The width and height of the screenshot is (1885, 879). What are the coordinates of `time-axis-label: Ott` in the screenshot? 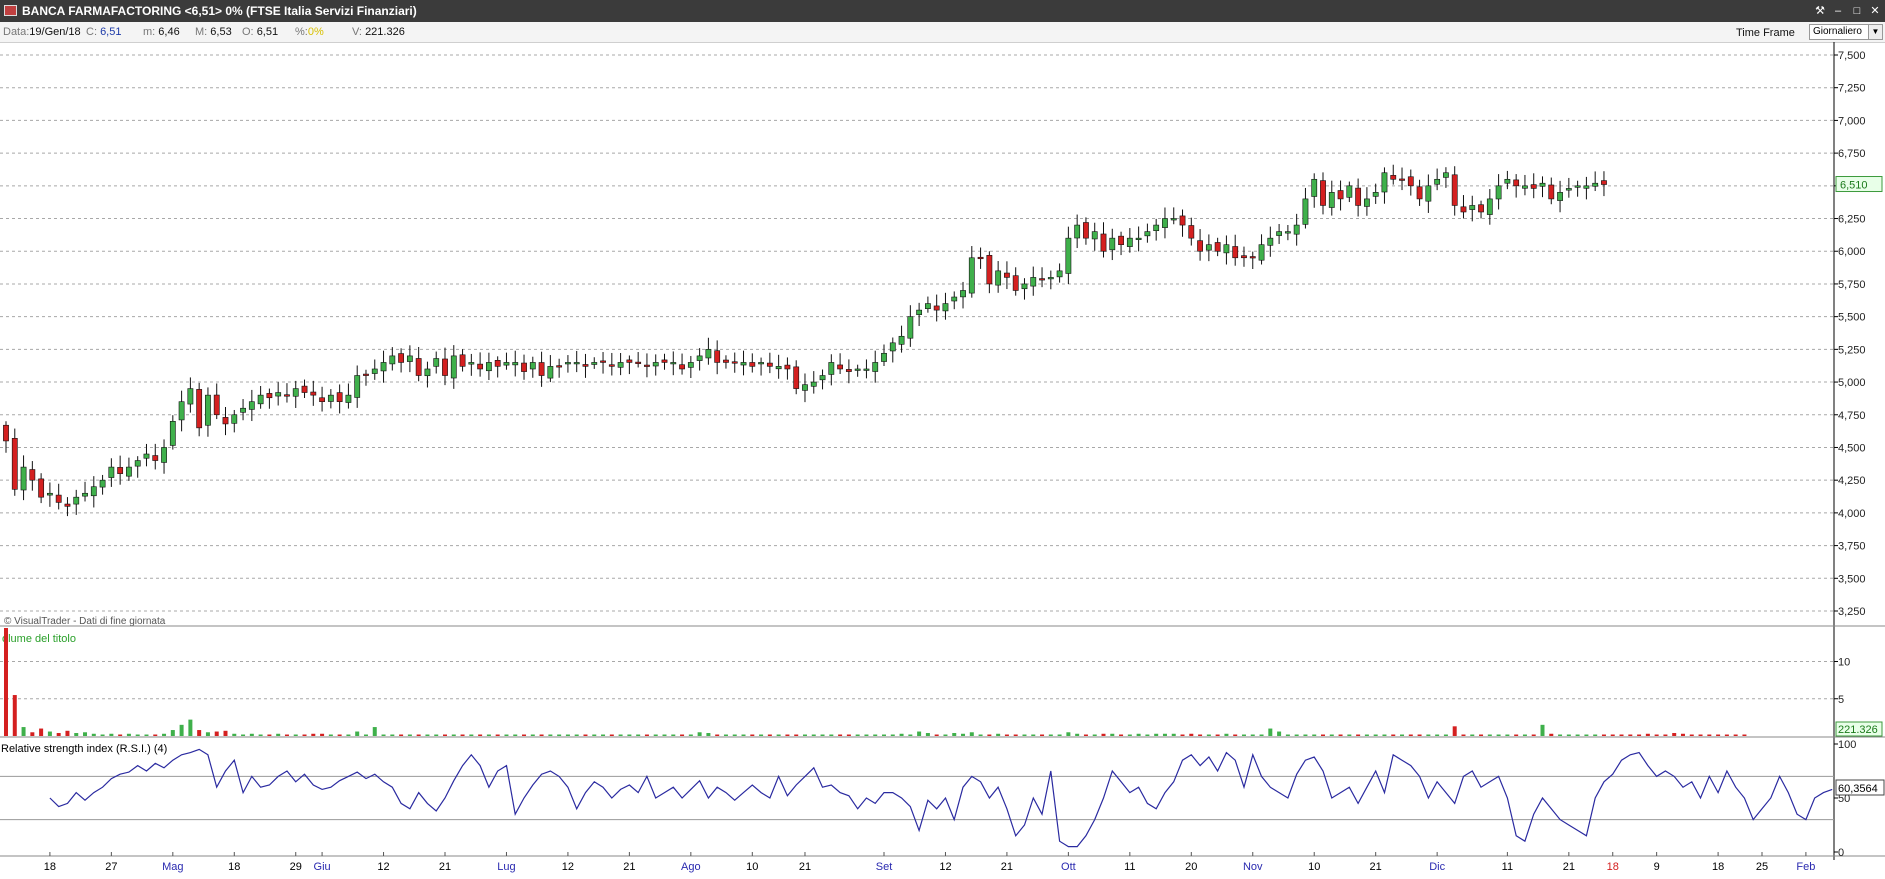 It's located at (1068, 867).